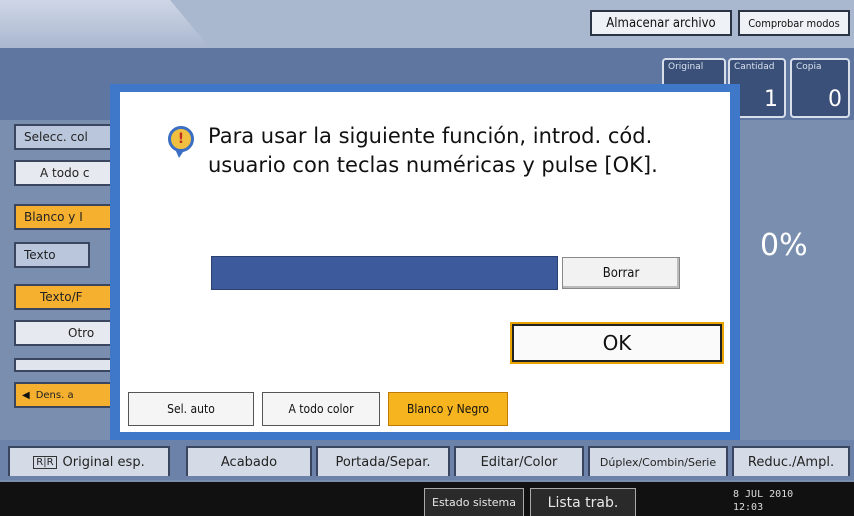 This screenshot has width=854, height=516. I want to click on black-white-mode-button: Blanco y Negro, so click(448, 409).